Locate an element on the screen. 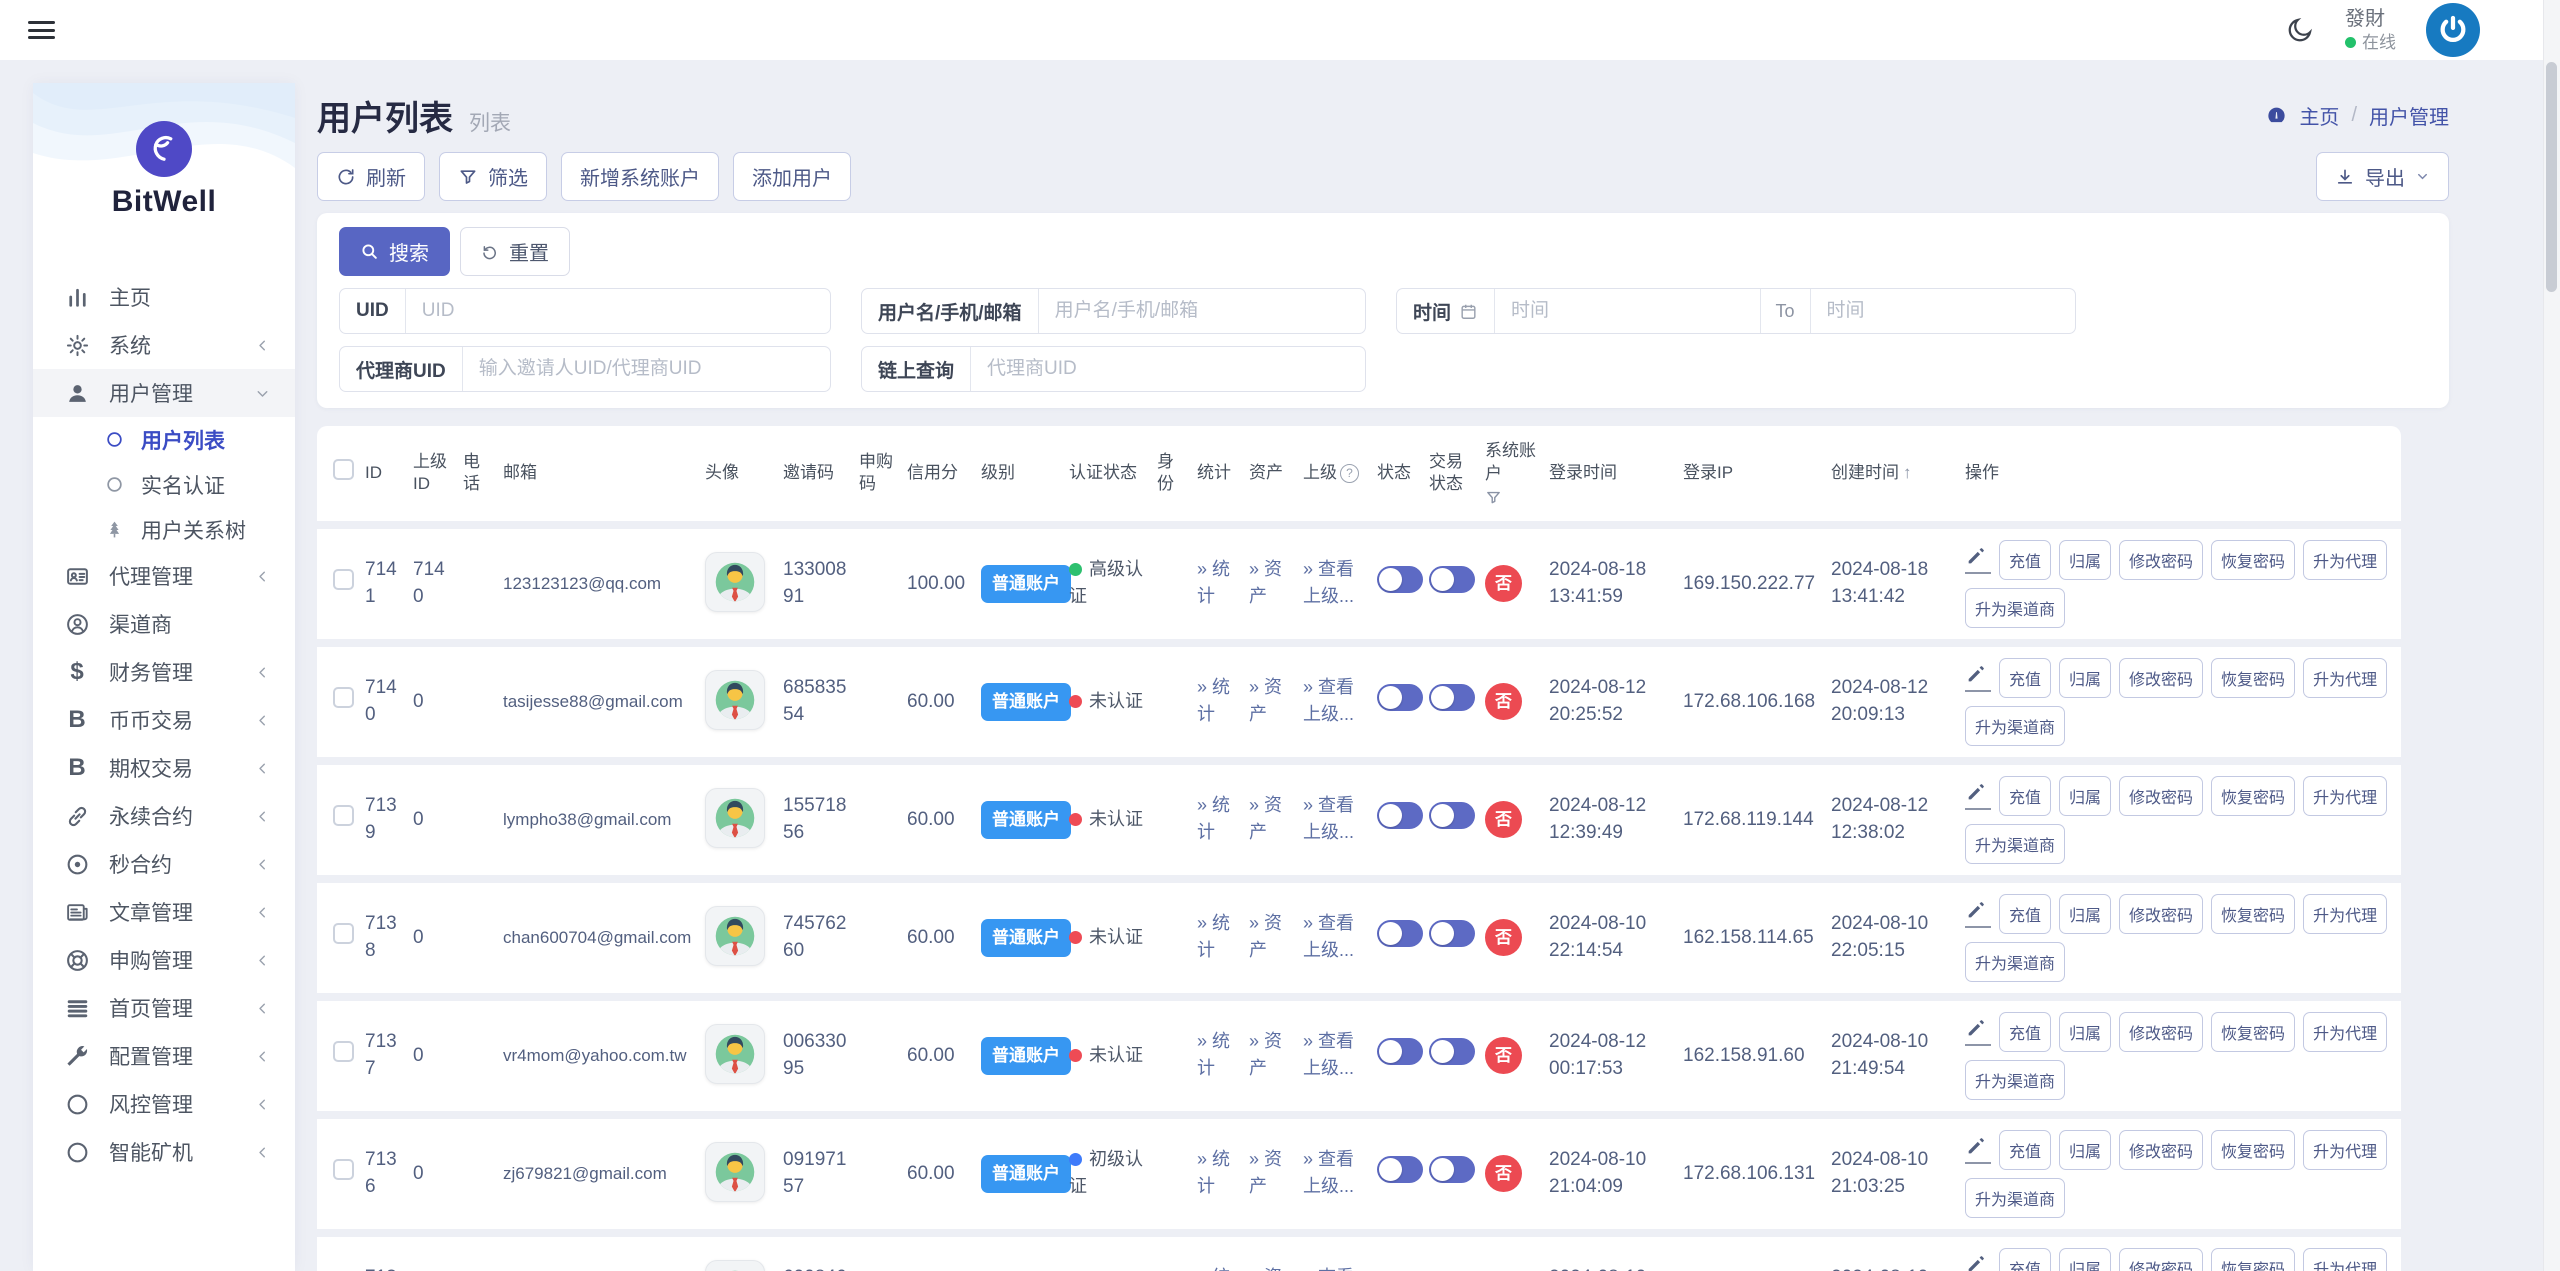 The width and height of the screenshot is (2560, 1271). reset-button: 重置 is located at coordinates (515, 251).